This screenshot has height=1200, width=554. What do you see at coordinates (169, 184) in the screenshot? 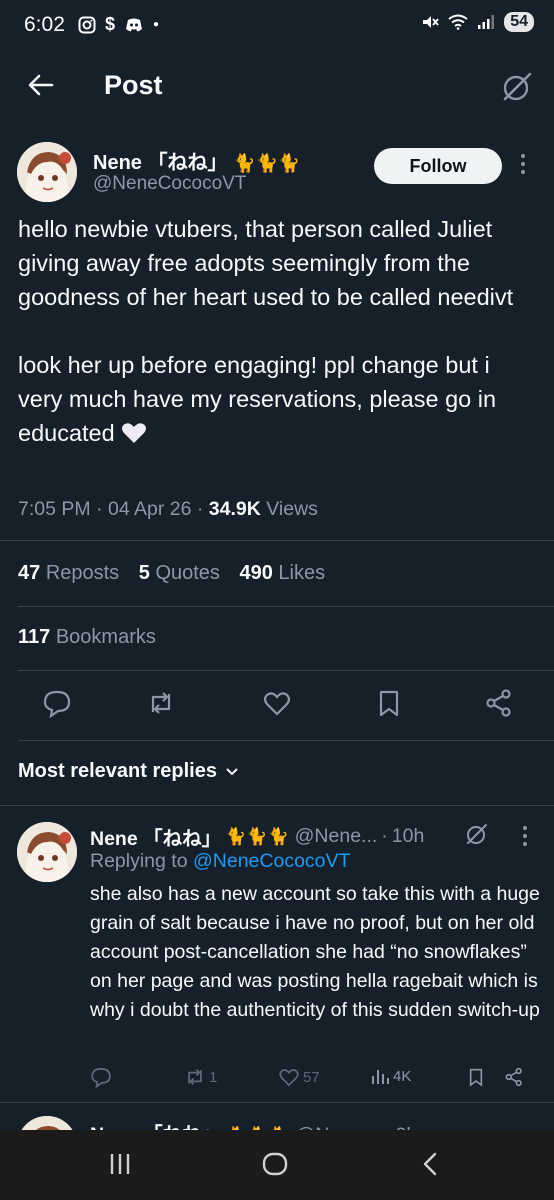
I see `author-handle: @NeneCococoVT` at bounding box center [169, 184].